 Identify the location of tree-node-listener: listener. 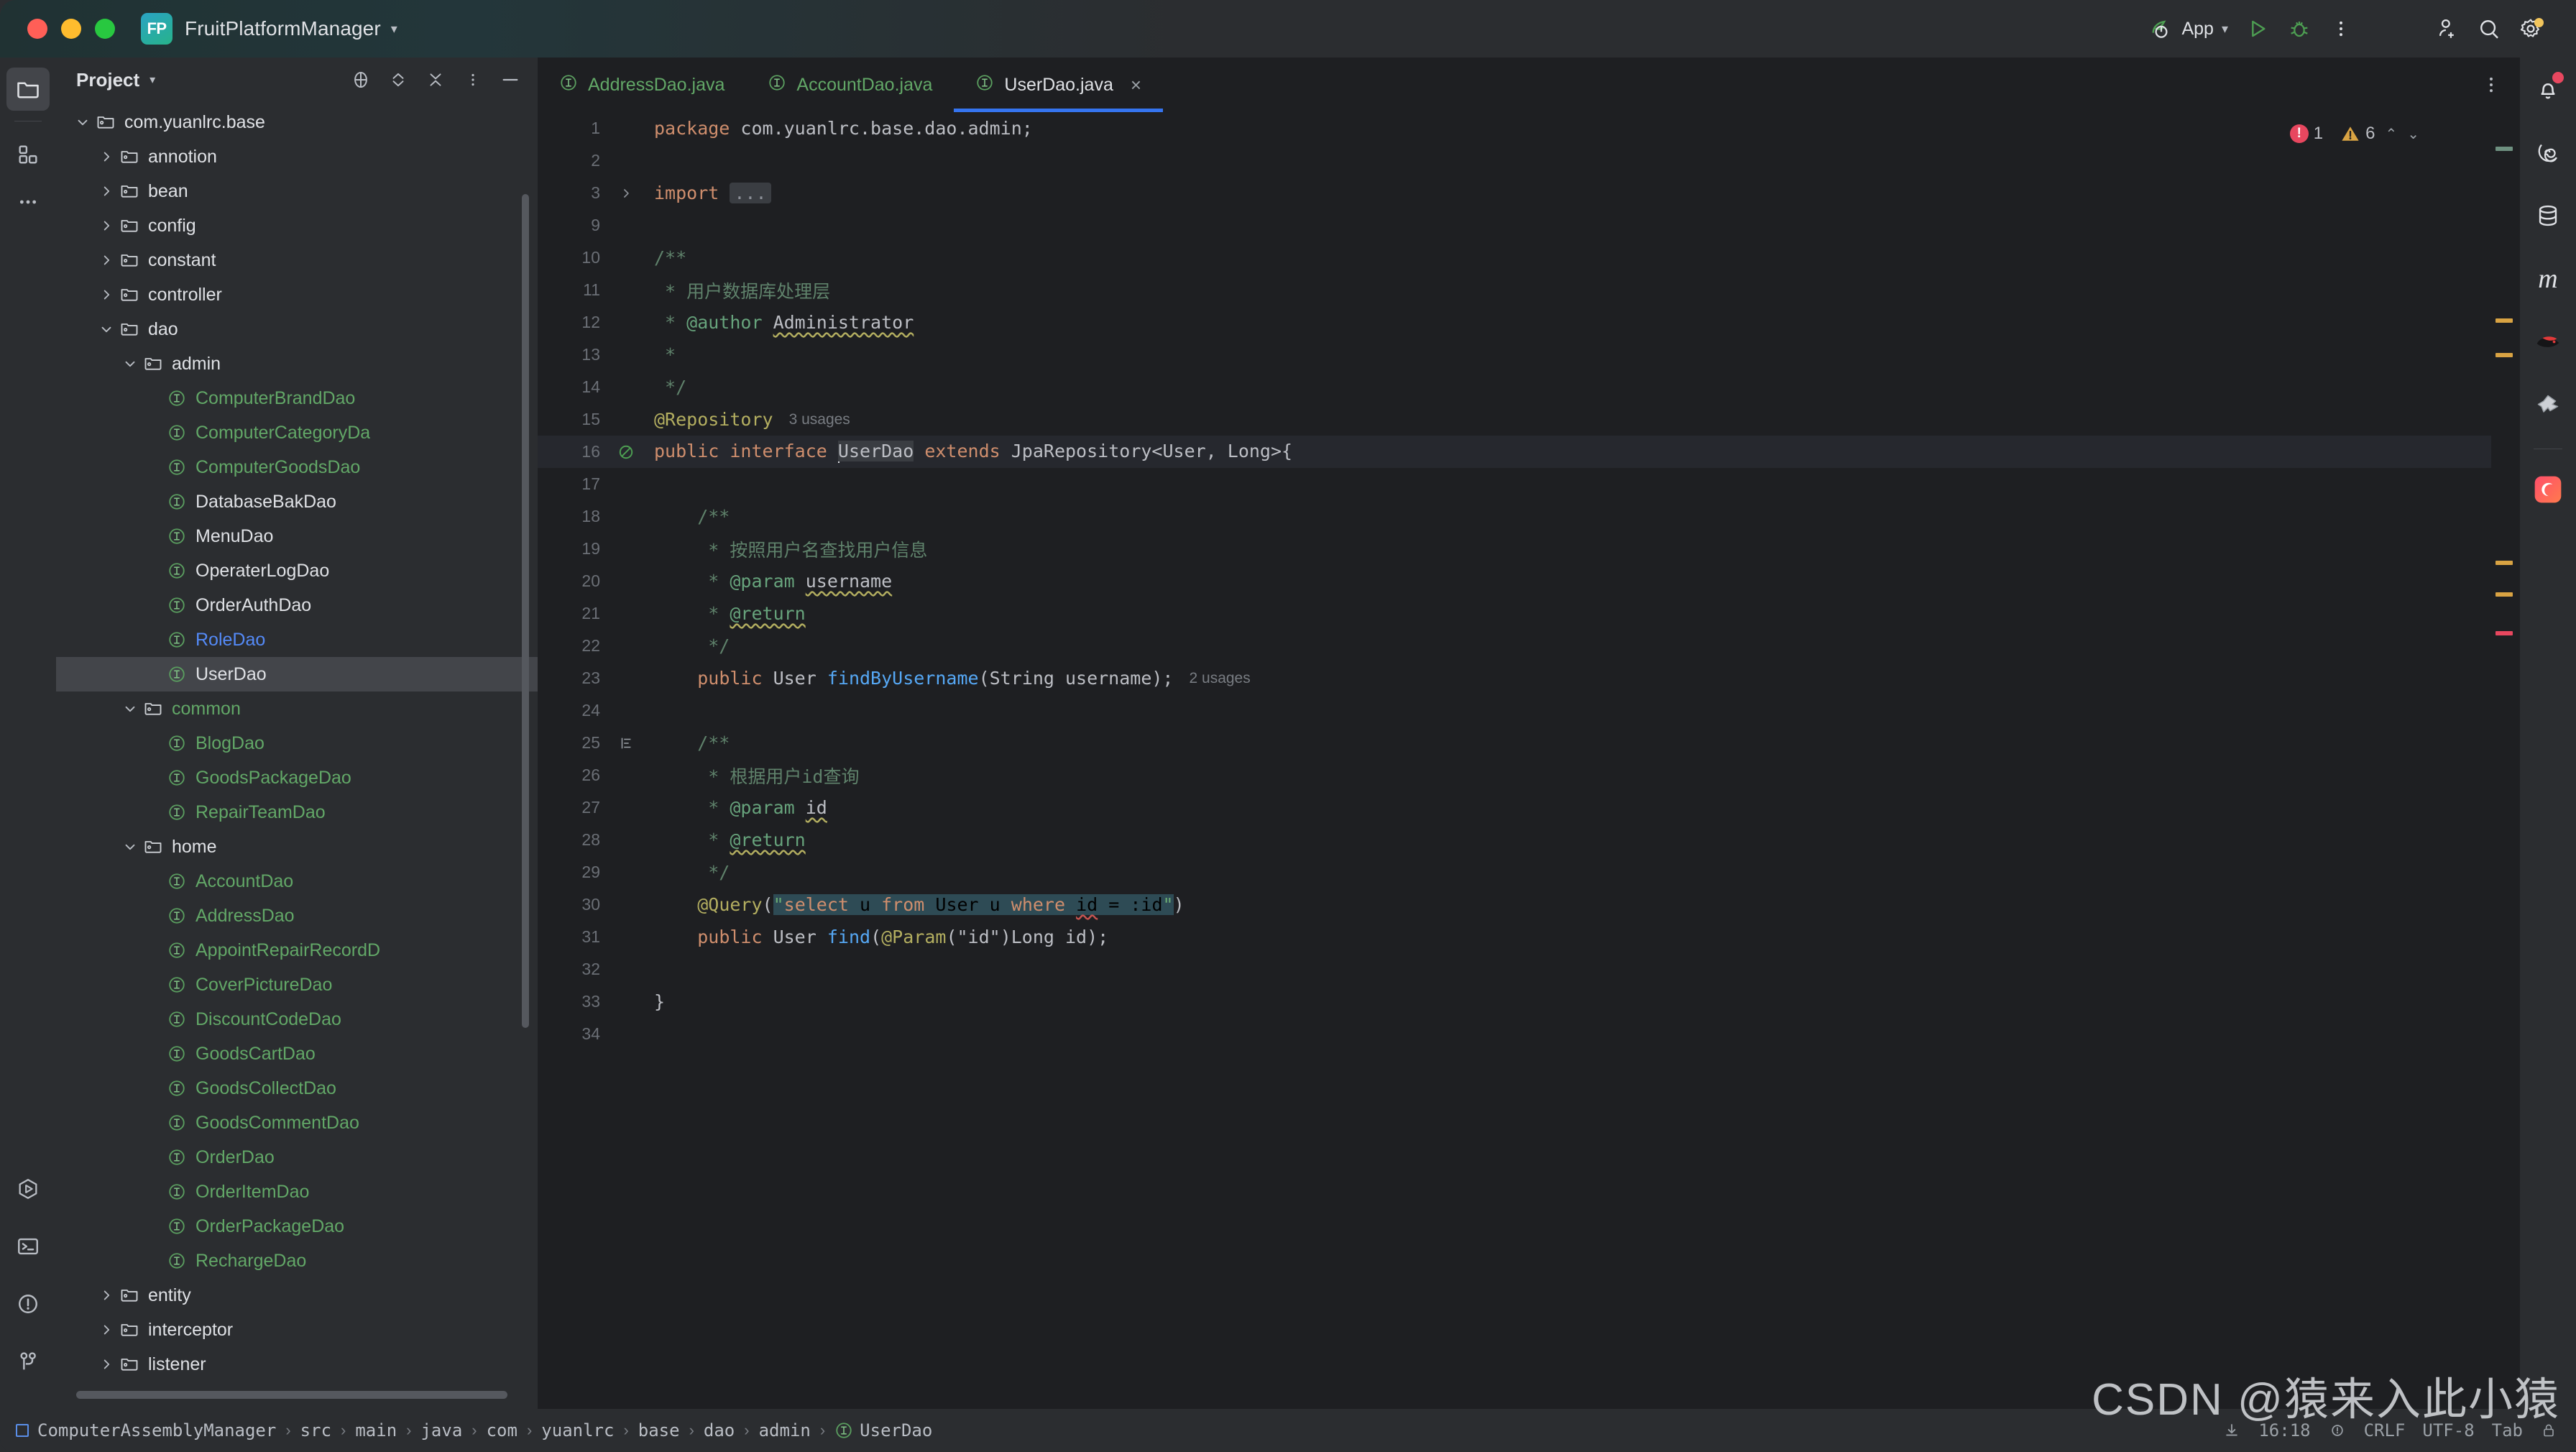
(297, 1364).